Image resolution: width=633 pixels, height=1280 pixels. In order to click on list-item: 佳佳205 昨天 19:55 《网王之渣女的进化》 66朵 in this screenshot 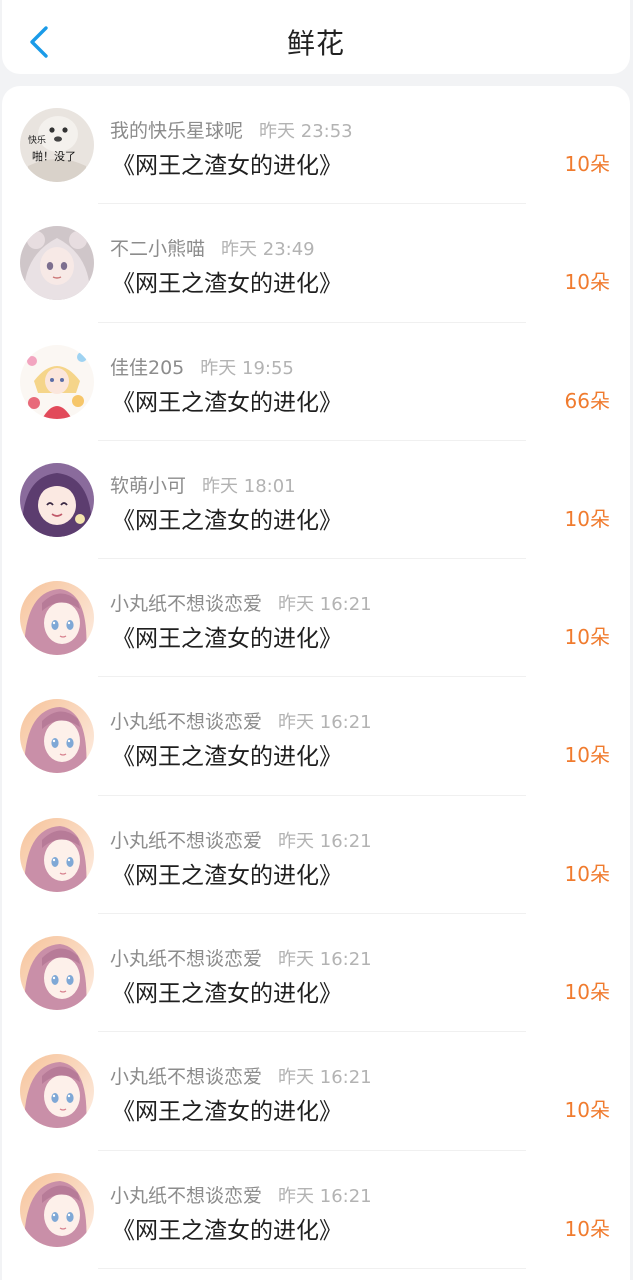, I will do `click(316, 382)`.